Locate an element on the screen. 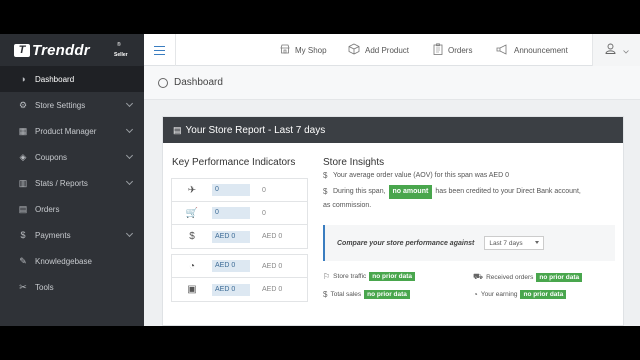  sidebar-item-store-settings: ⚙ Store Settings is located at coordinates (72, 105).